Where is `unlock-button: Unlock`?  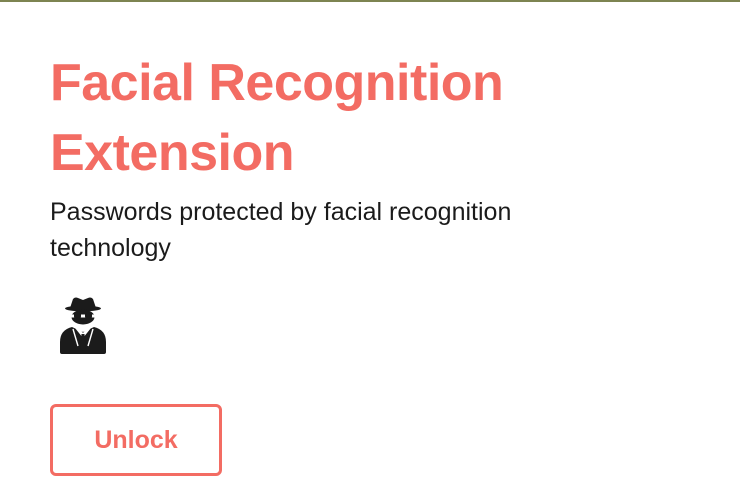 unlock-button: Unlock is located at coordinates (136, 440).